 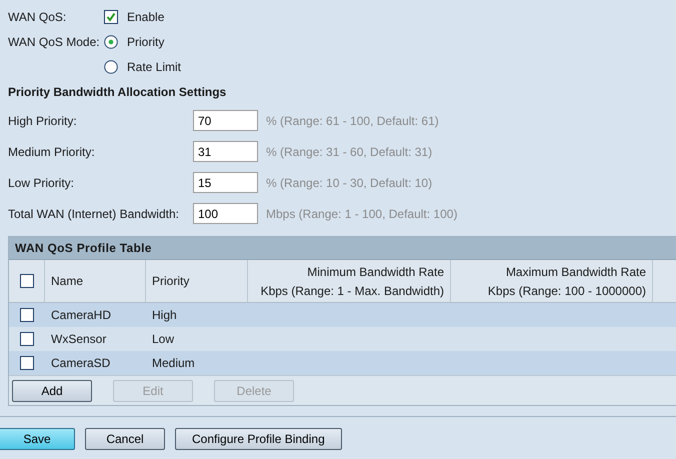 I want to click on range-hint: % (Range: 61 - 100, Default: 61), so click(x=352, y=121).